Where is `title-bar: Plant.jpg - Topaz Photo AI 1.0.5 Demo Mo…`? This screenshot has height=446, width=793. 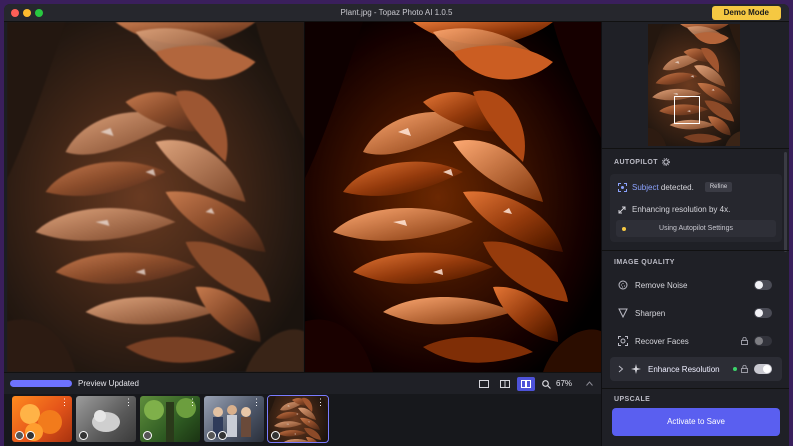 title-bar: Plant.jpg - Topaz Photo AI 1.0.5 Demo Mo… is located at coordinates (396, 13).